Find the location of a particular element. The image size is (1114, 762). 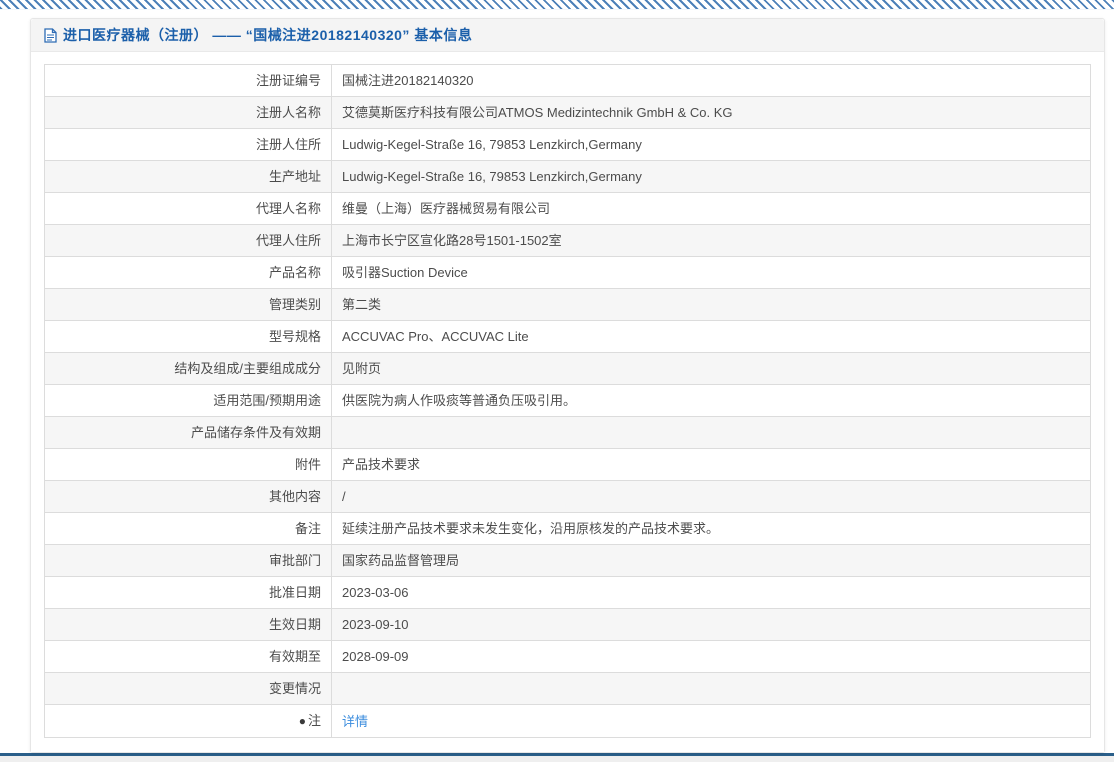

row-value: / is located at coordinates (344, 496).